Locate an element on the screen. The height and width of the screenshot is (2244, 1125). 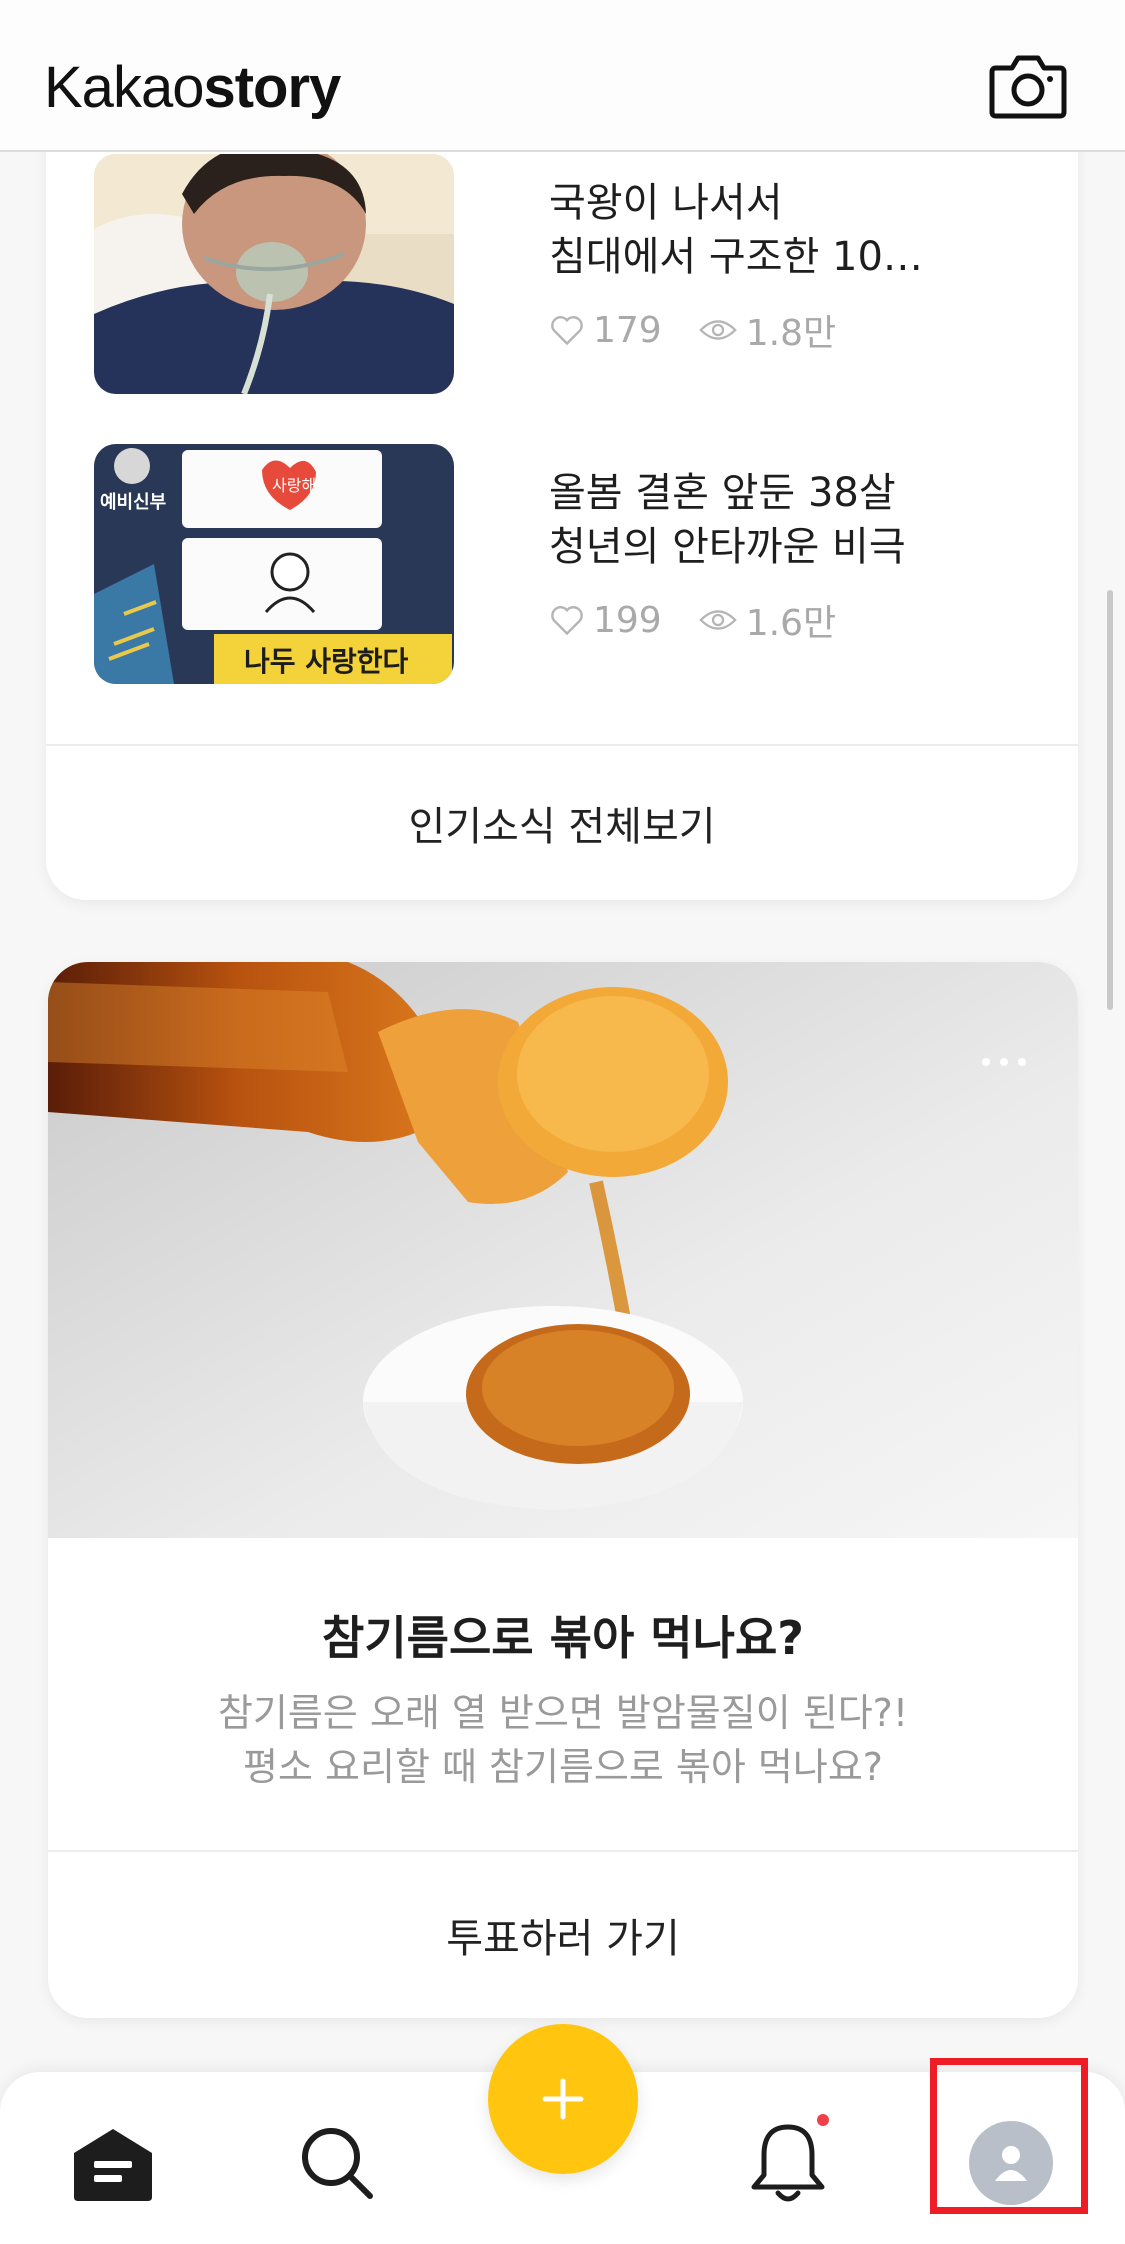
more-options-button is located at coordinates (1004, 1062).